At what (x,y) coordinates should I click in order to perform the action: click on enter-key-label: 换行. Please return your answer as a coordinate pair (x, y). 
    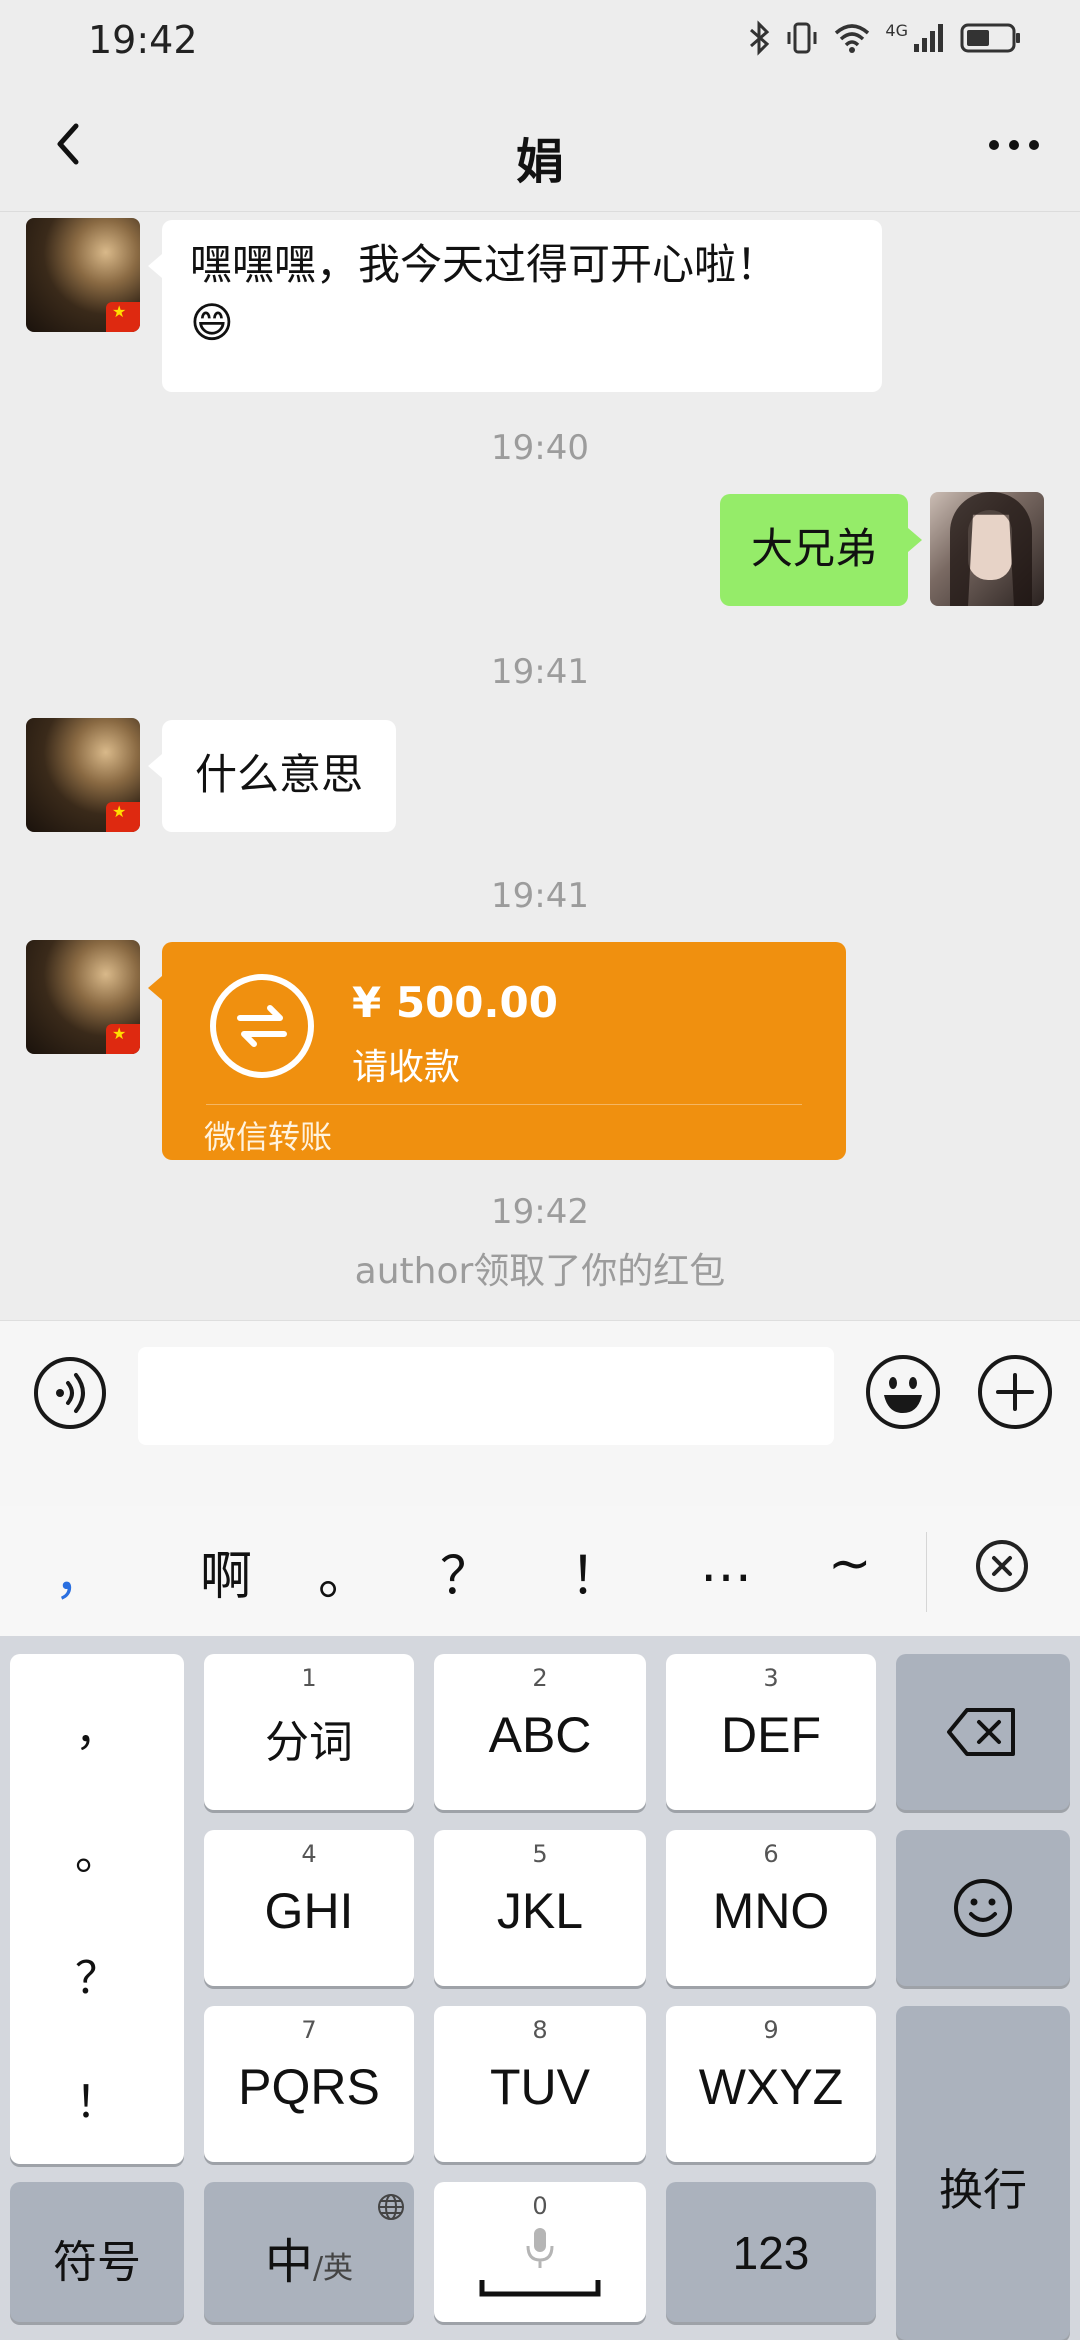
    Looking at the image, I should click on (983, 2190).